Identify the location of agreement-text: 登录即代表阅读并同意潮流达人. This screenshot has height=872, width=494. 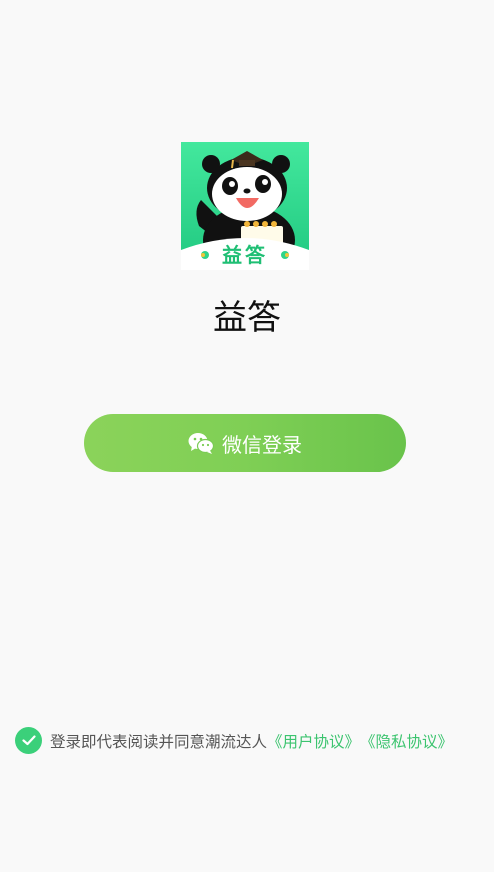
(159, 741).